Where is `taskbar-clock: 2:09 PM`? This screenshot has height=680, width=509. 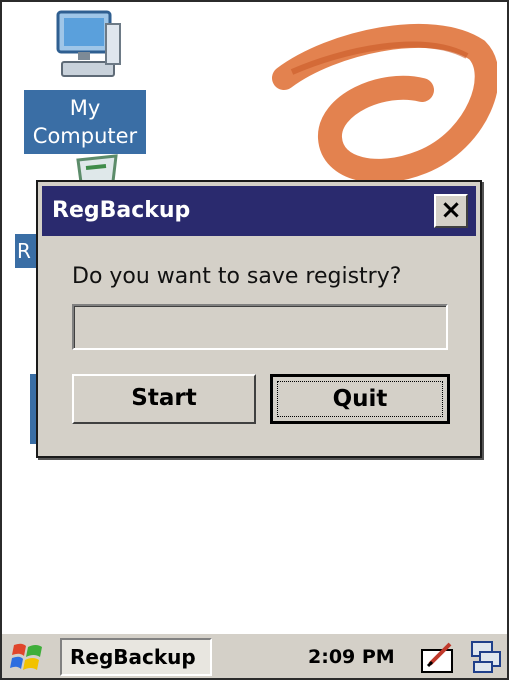 taskbar-clock: 2:09 PM is located at coordinates (351, 656).